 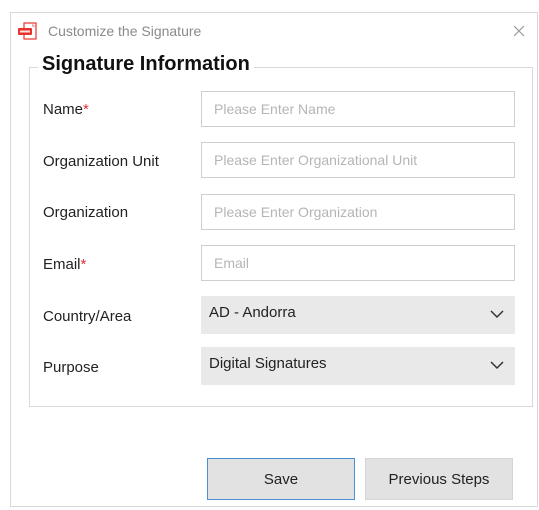 What do you see at coordinates (86, 109) in the screenshot?
I see `name-required-marker: *` at bounding box center [86, 109].